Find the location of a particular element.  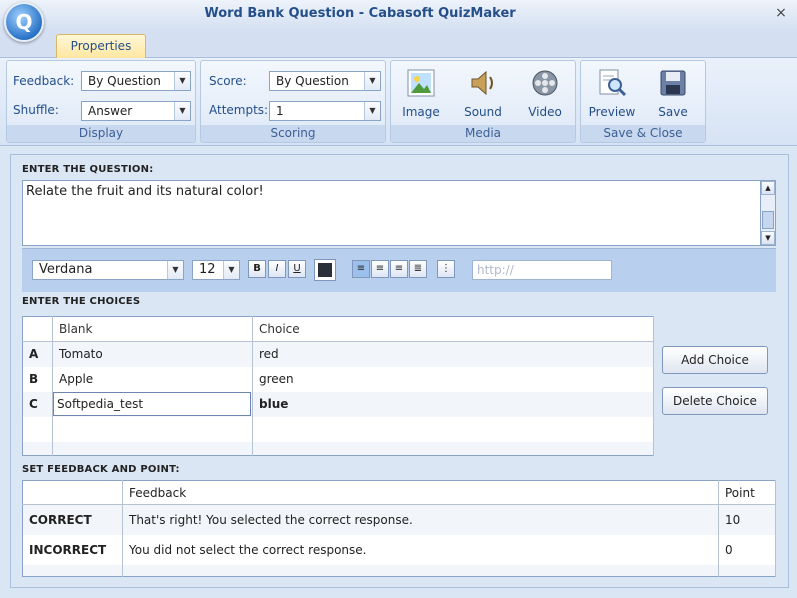

media-group: Image Sound Video Media is located at coordinates (483, 101).